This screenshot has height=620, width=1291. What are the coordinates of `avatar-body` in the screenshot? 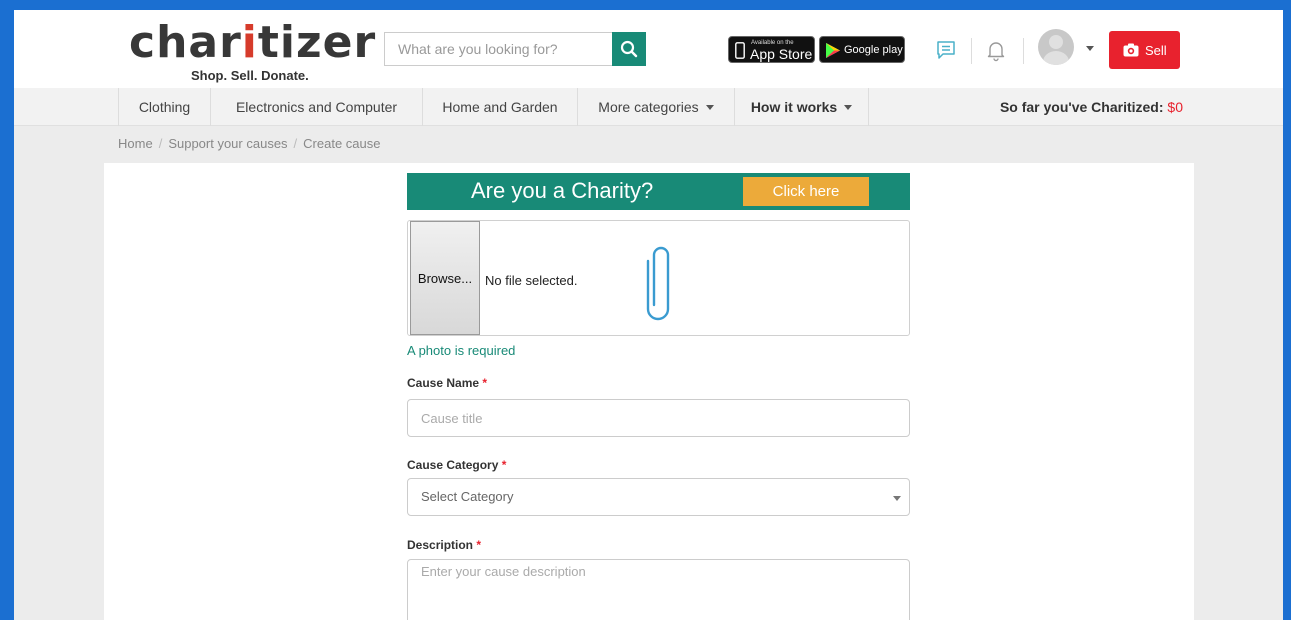 It's located at (1056, 58).